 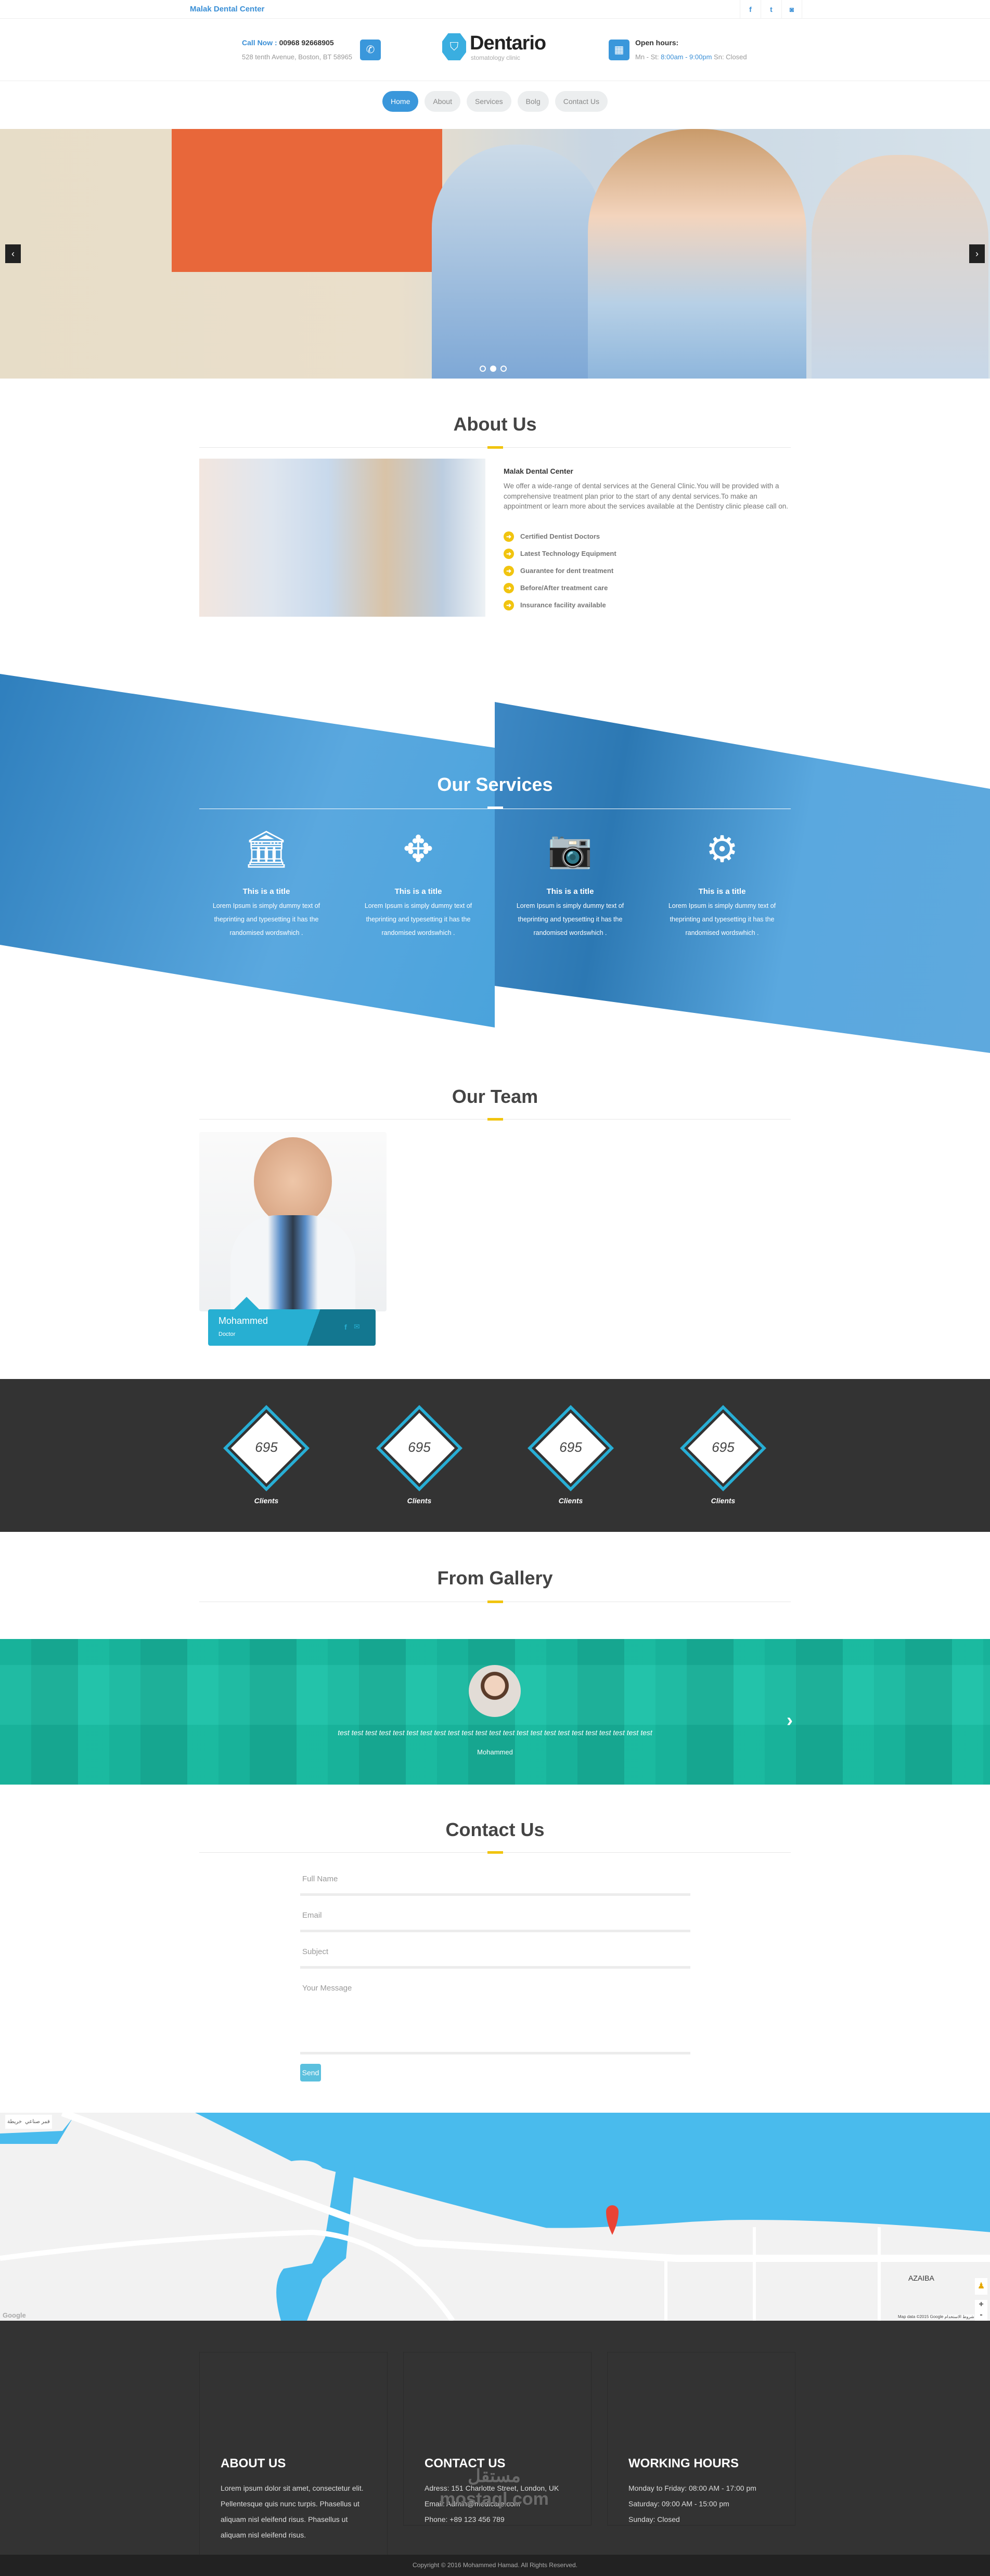 What do you see at coordinates (495, 57) in the screenshot?
I see `logo-tagline: stomatology clinic` at bounding box center [495, 57].